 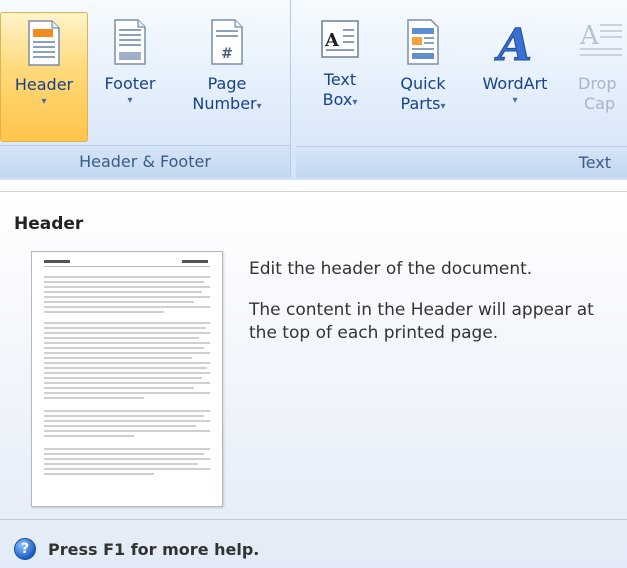 I want to click on tooltip-divider, so click(x=313, y=519).